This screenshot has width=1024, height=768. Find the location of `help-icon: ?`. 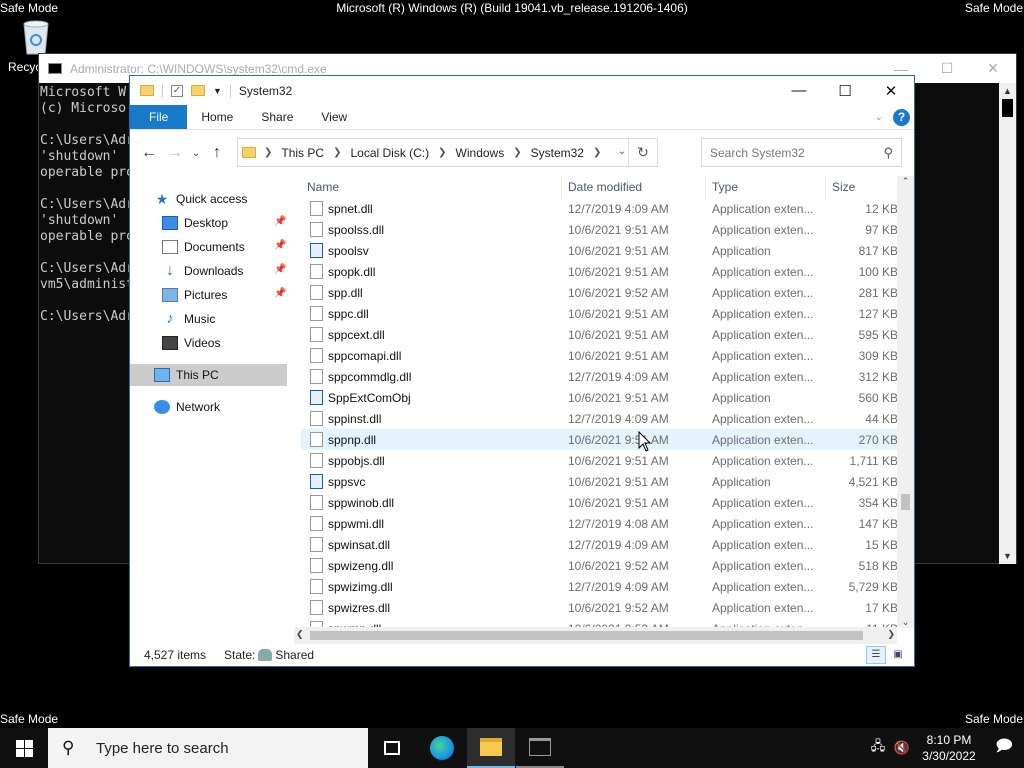

help-icon: ? is located at coordinates (901, 117).